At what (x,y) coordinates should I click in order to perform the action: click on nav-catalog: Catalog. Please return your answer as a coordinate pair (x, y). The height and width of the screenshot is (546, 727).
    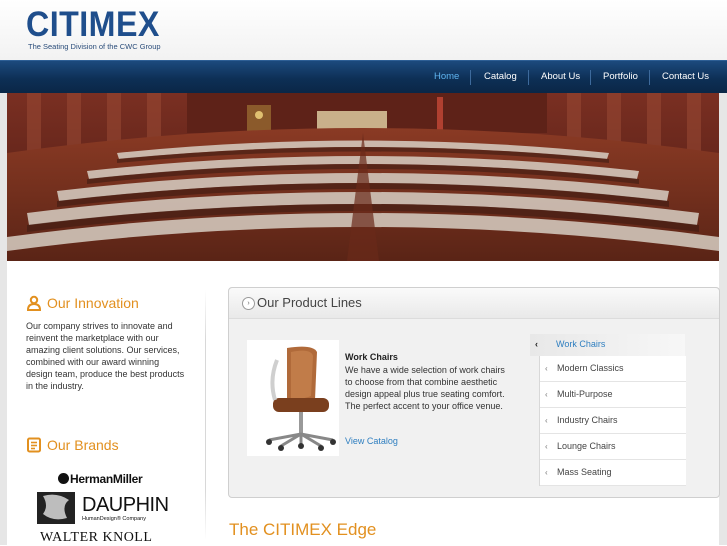
    Looking at the image, I should click on (500, 77).